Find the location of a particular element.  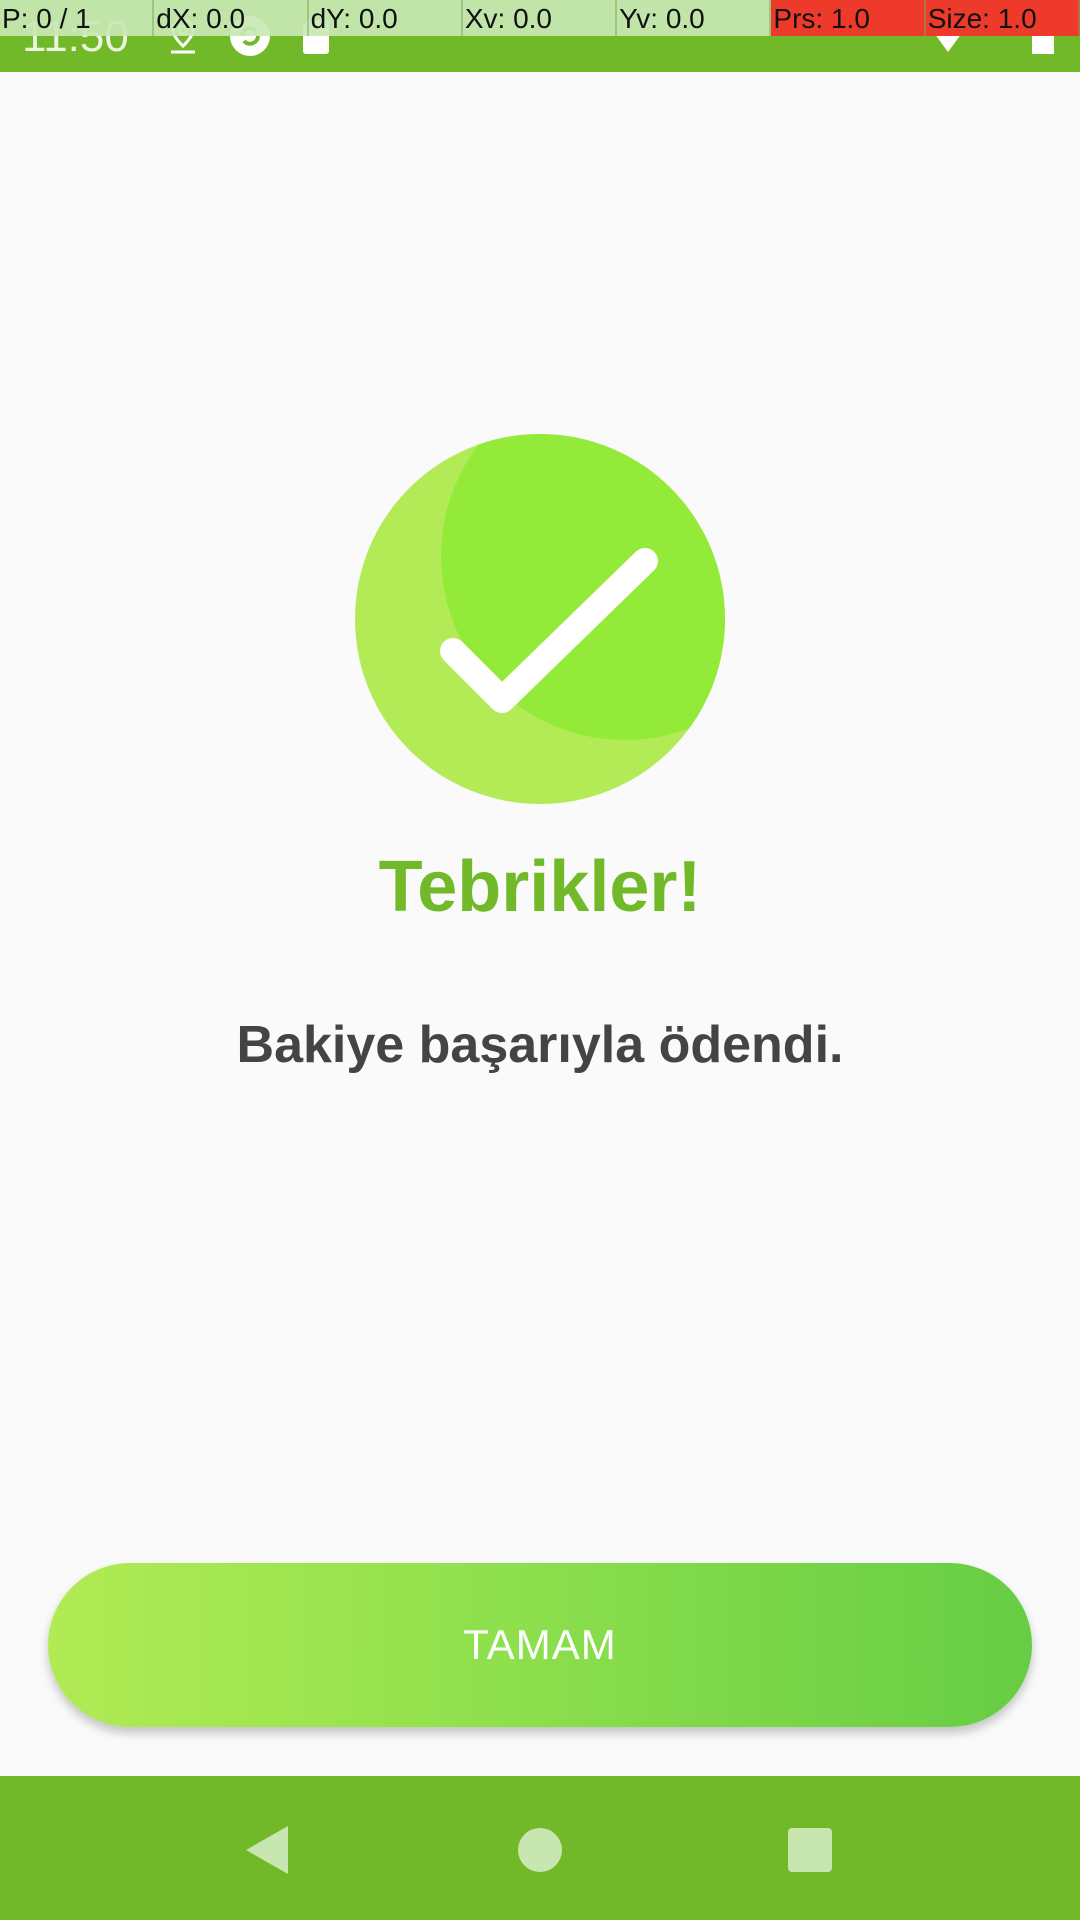

navigation-bar is located at coordinates (540, 1848).